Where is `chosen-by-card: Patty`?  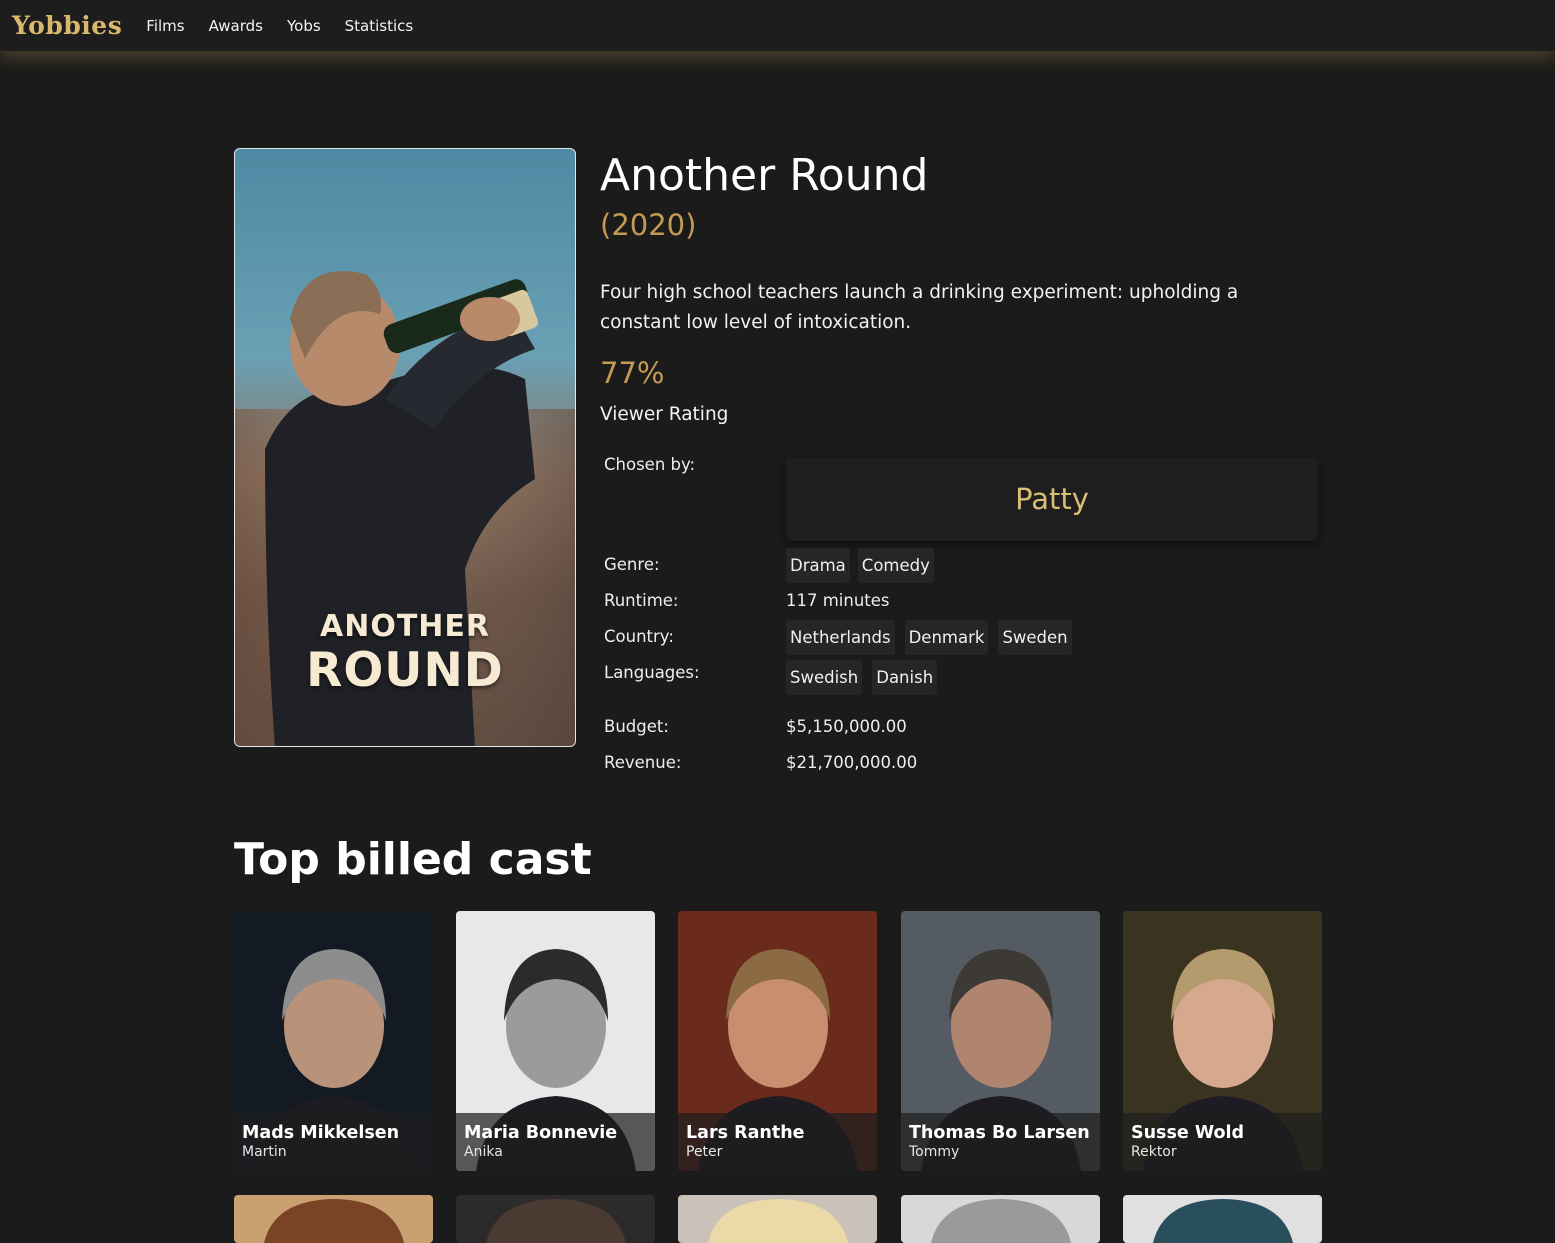 chosen-by-card: Patty is located at coordinates (1052, 499).